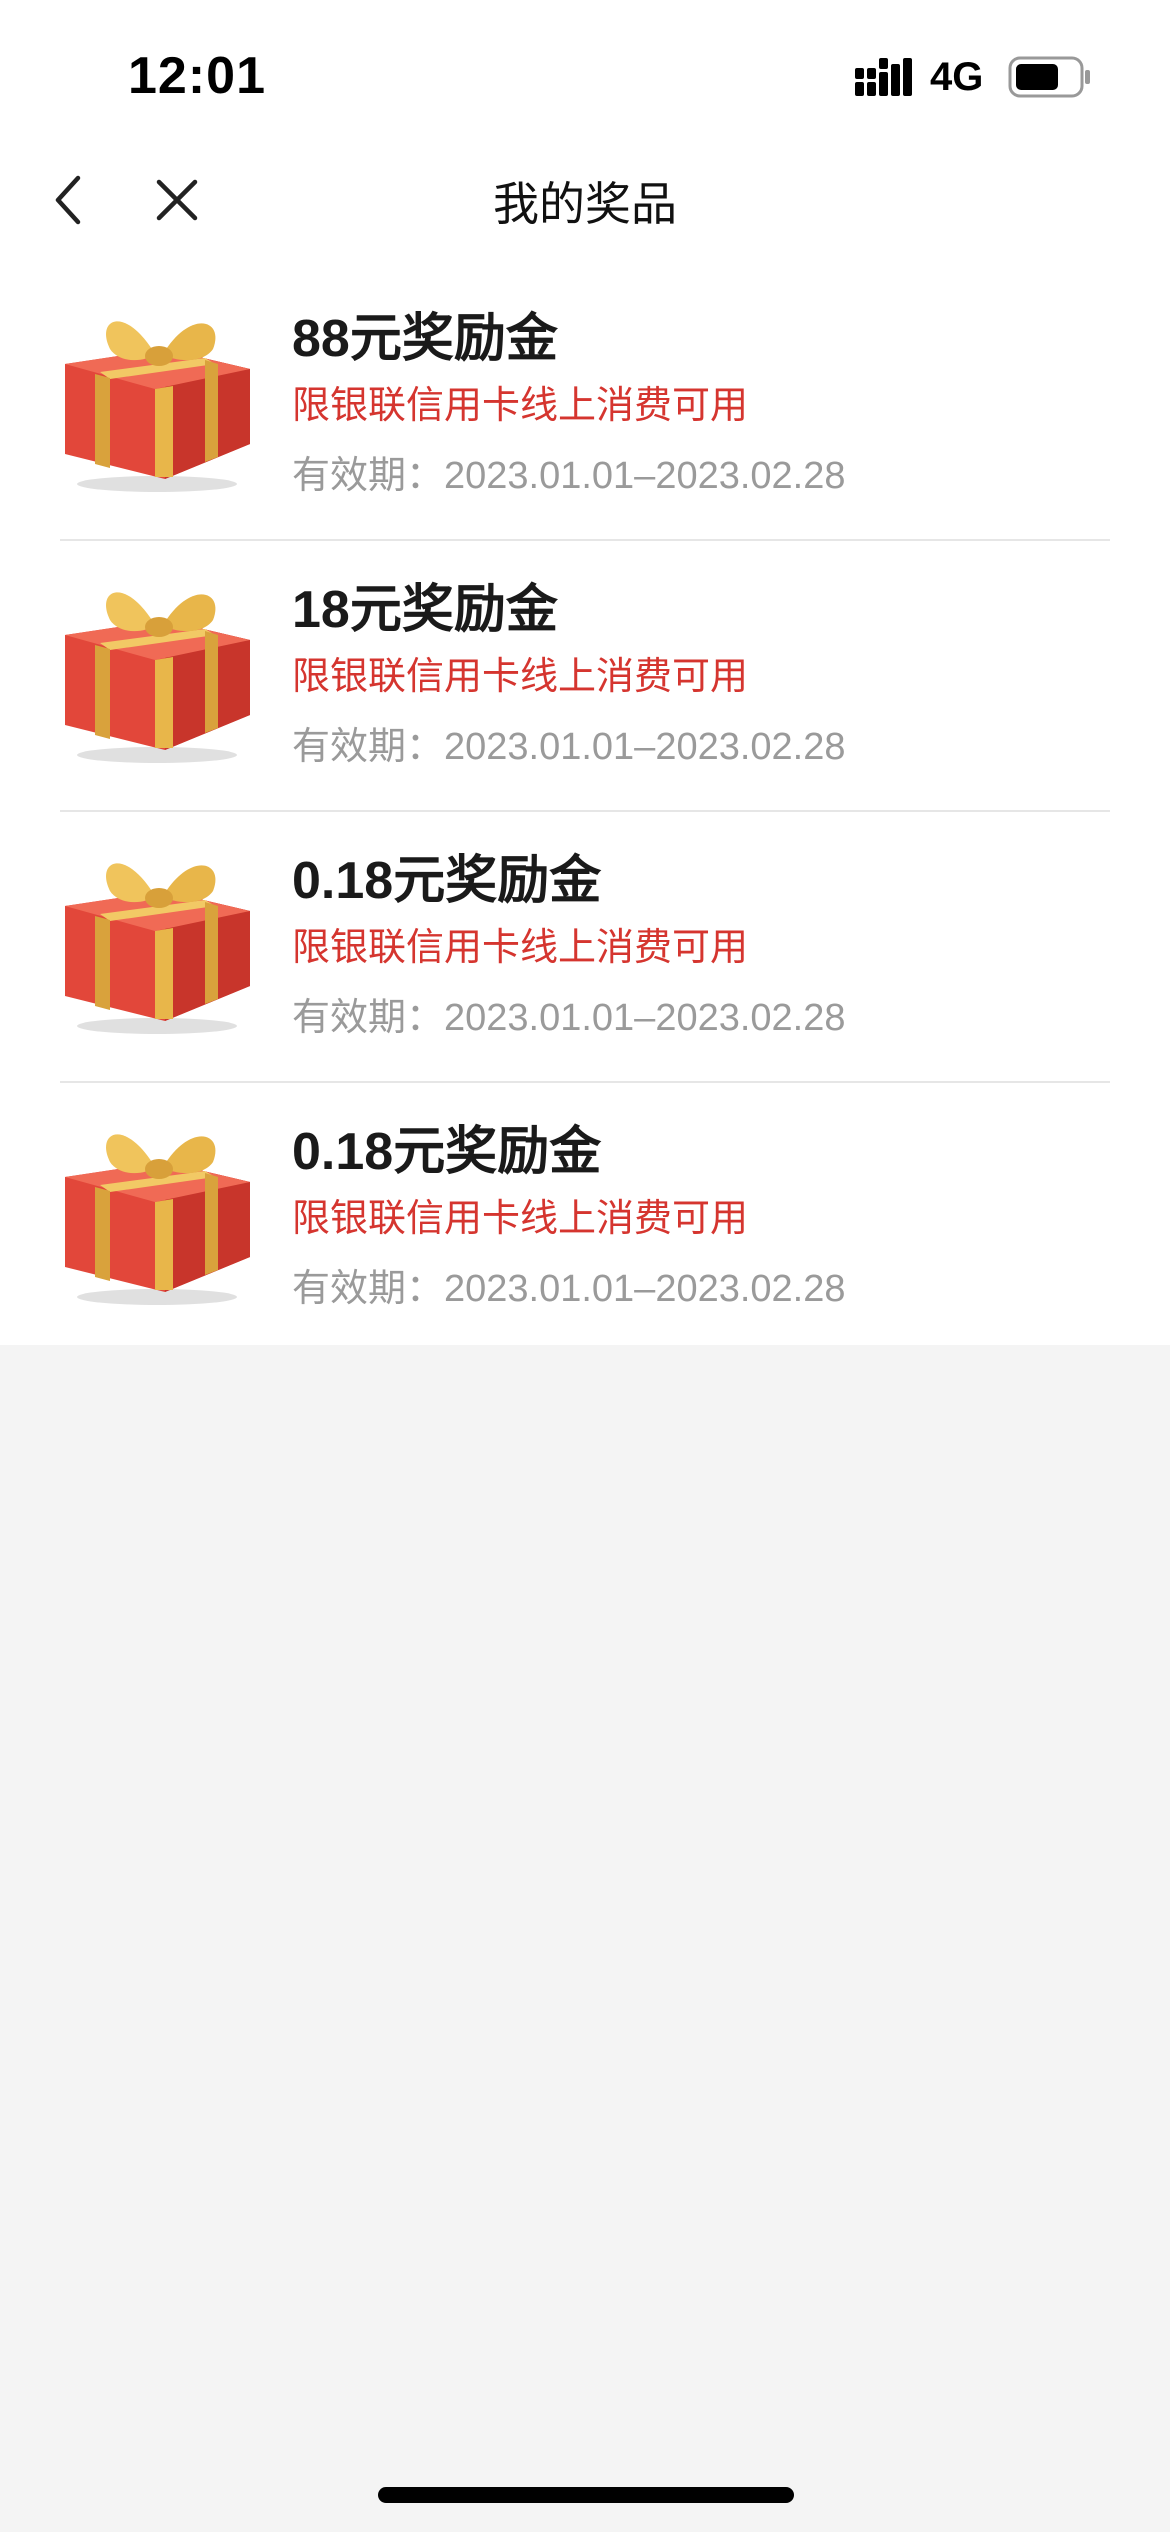  I want to click on signal-strength-icon, so click(883, 77).